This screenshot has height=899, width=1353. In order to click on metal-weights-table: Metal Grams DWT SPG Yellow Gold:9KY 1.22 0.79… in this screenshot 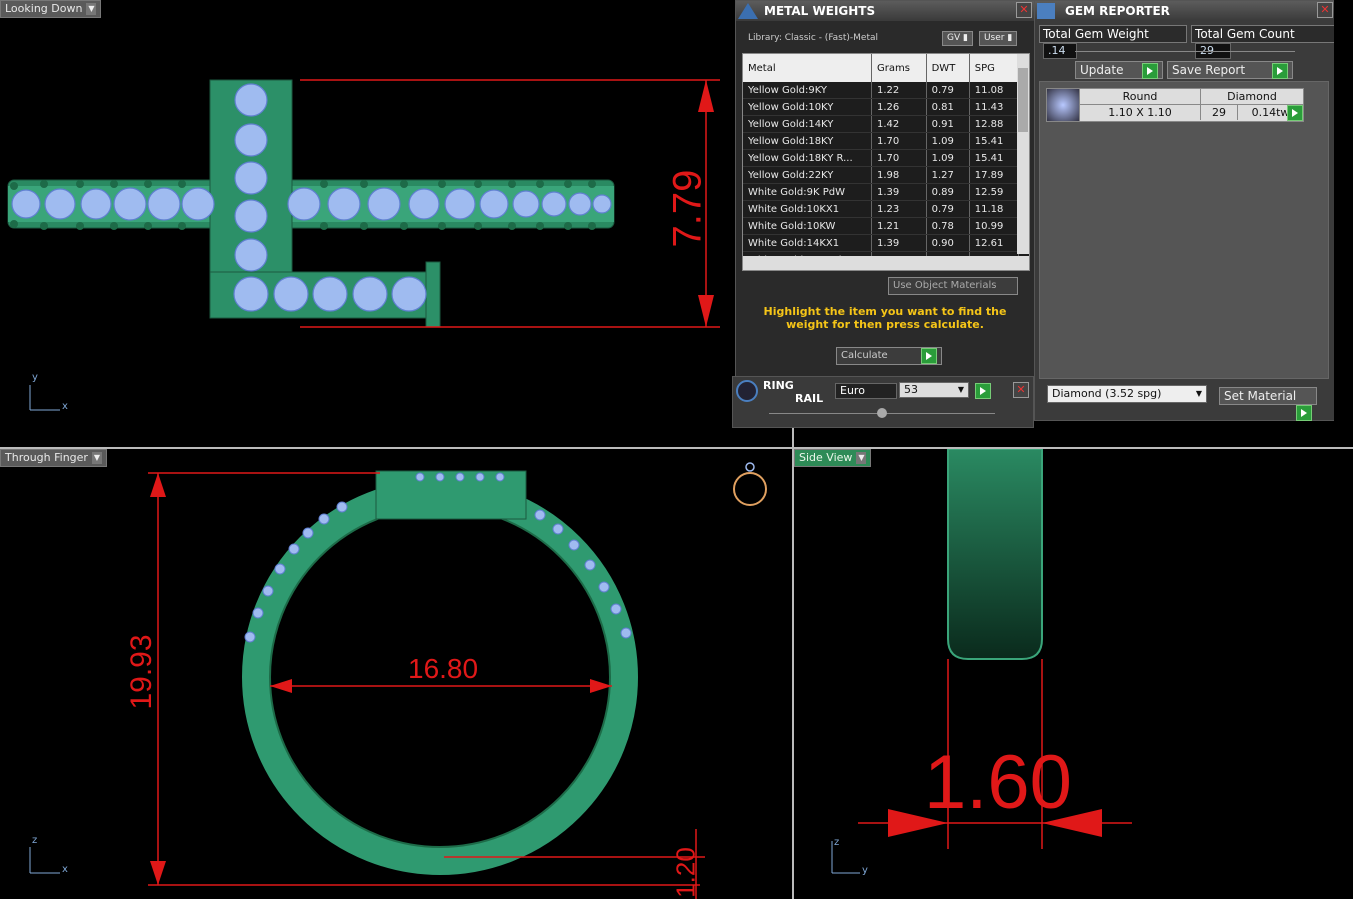, I will do `click(881, 161)`.